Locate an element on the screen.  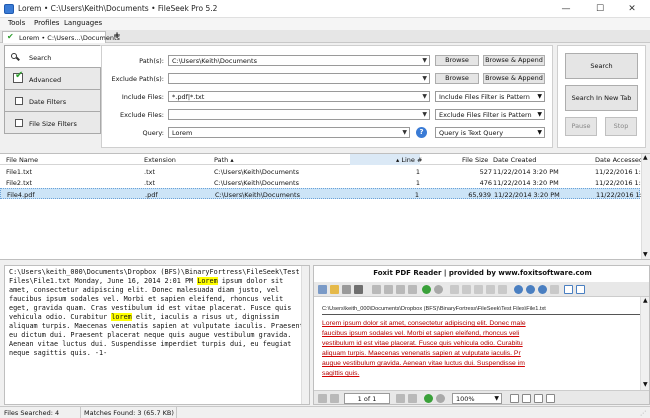
menu-profiles: Profiles is located at coordinates (46, 23).